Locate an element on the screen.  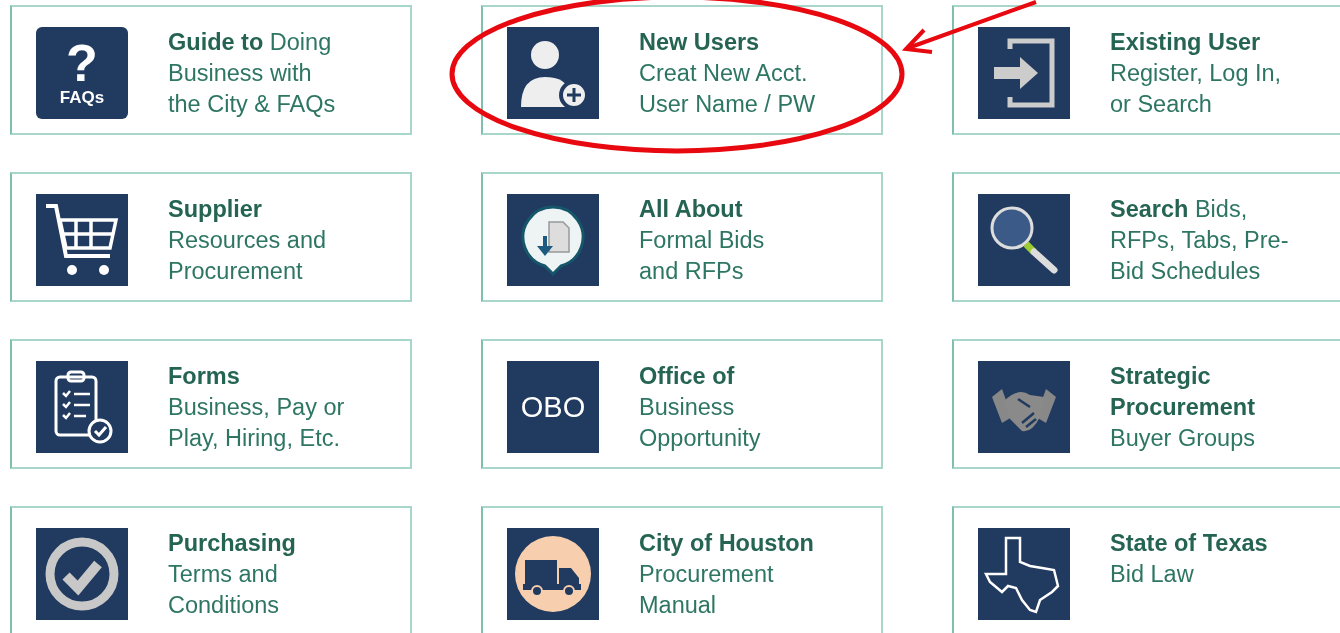
truck-icon is located at coordinates (553, 574).